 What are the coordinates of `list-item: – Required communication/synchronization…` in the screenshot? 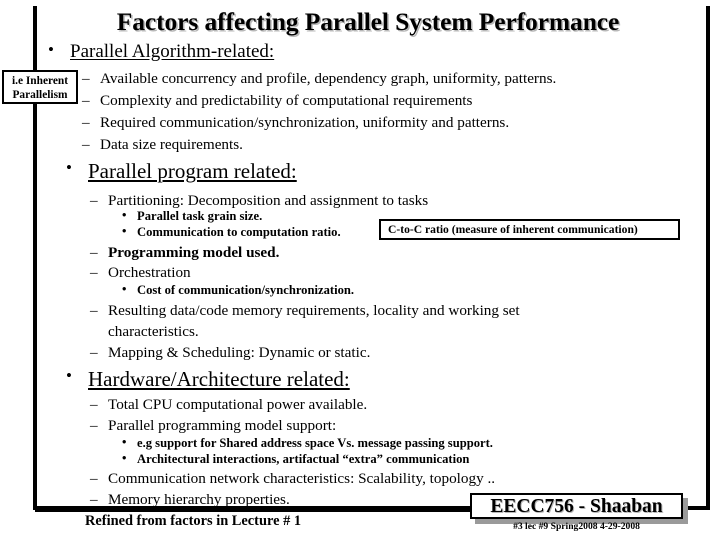 It's located at (296, 122).